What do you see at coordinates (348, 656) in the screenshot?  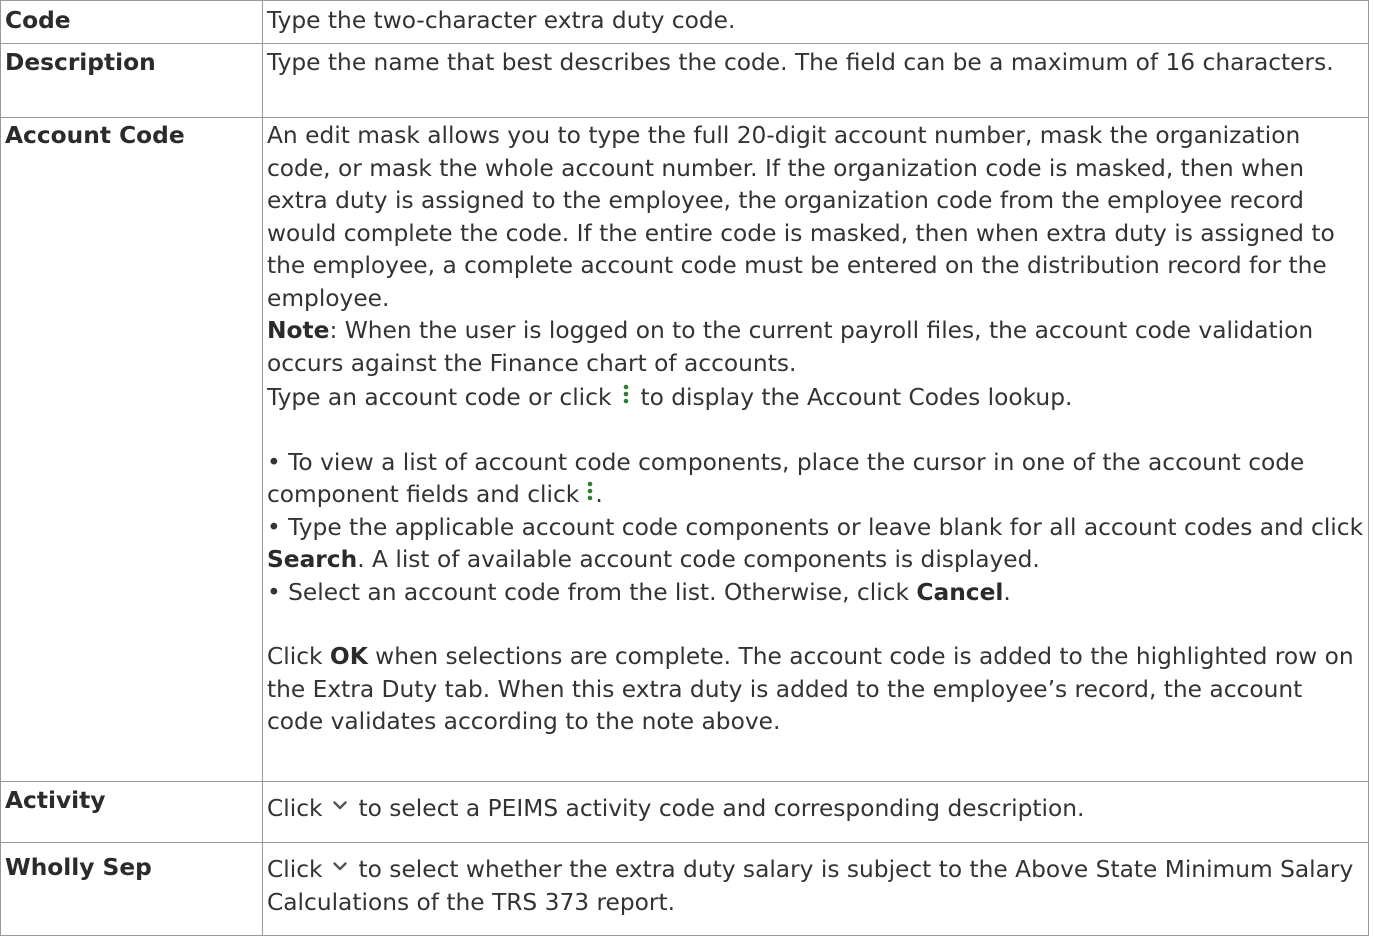 I see `ok-label: OK` at bounding box center [348, 656].